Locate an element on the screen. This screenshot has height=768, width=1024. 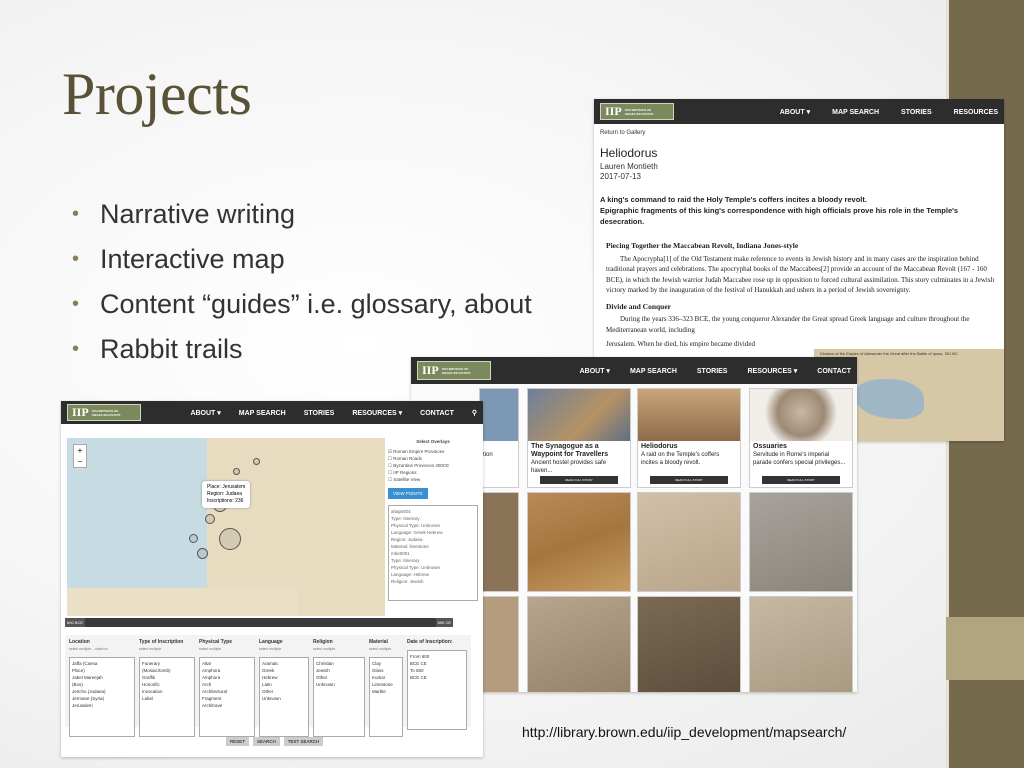
filter-option: Arch is located at coordinates (227, 684).